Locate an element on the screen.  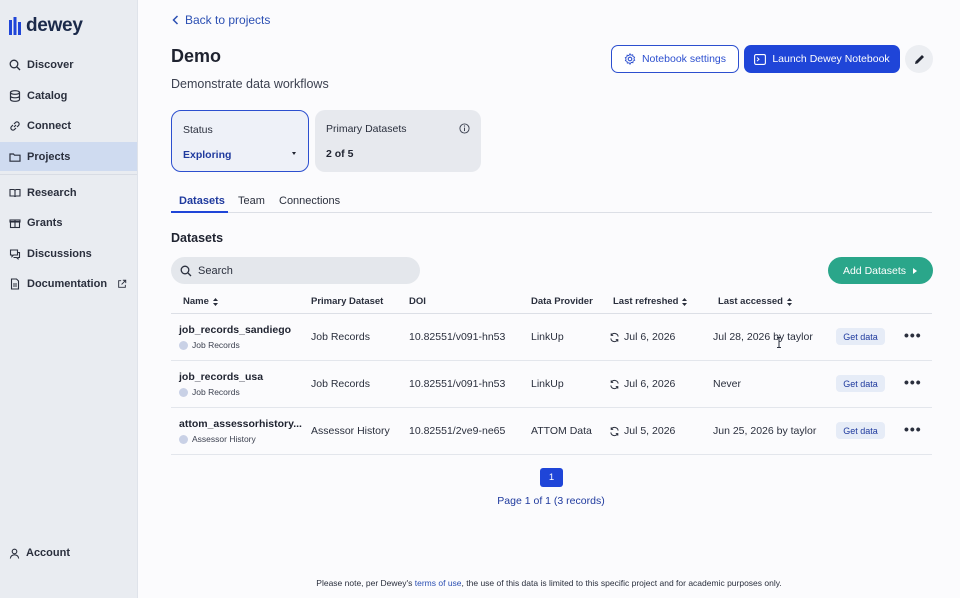
sidebar-item-label: Documentation is located at coordinates (67, 283).